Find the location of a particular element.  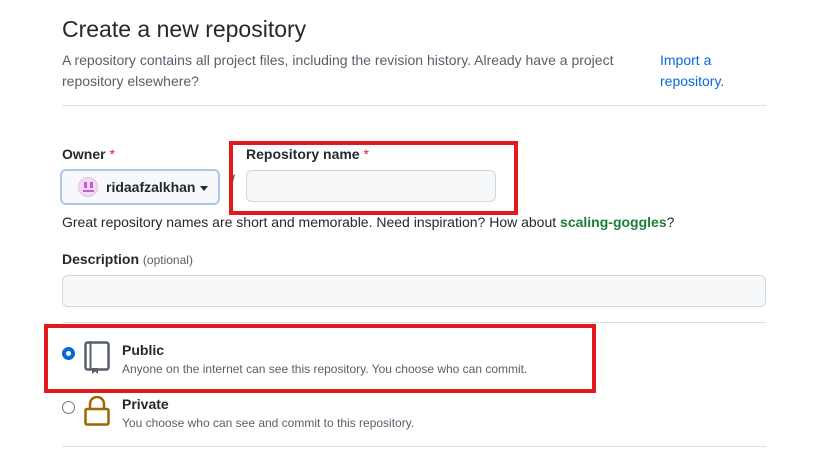

chevron-down-icon is located at coordinates (204, 188).